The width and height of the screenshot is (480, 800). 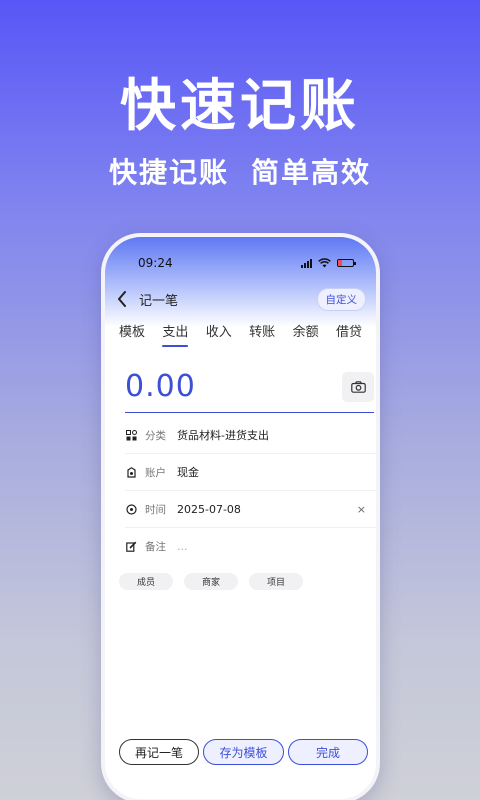 I want to click on clock-icon, so click(x=131, y=509).